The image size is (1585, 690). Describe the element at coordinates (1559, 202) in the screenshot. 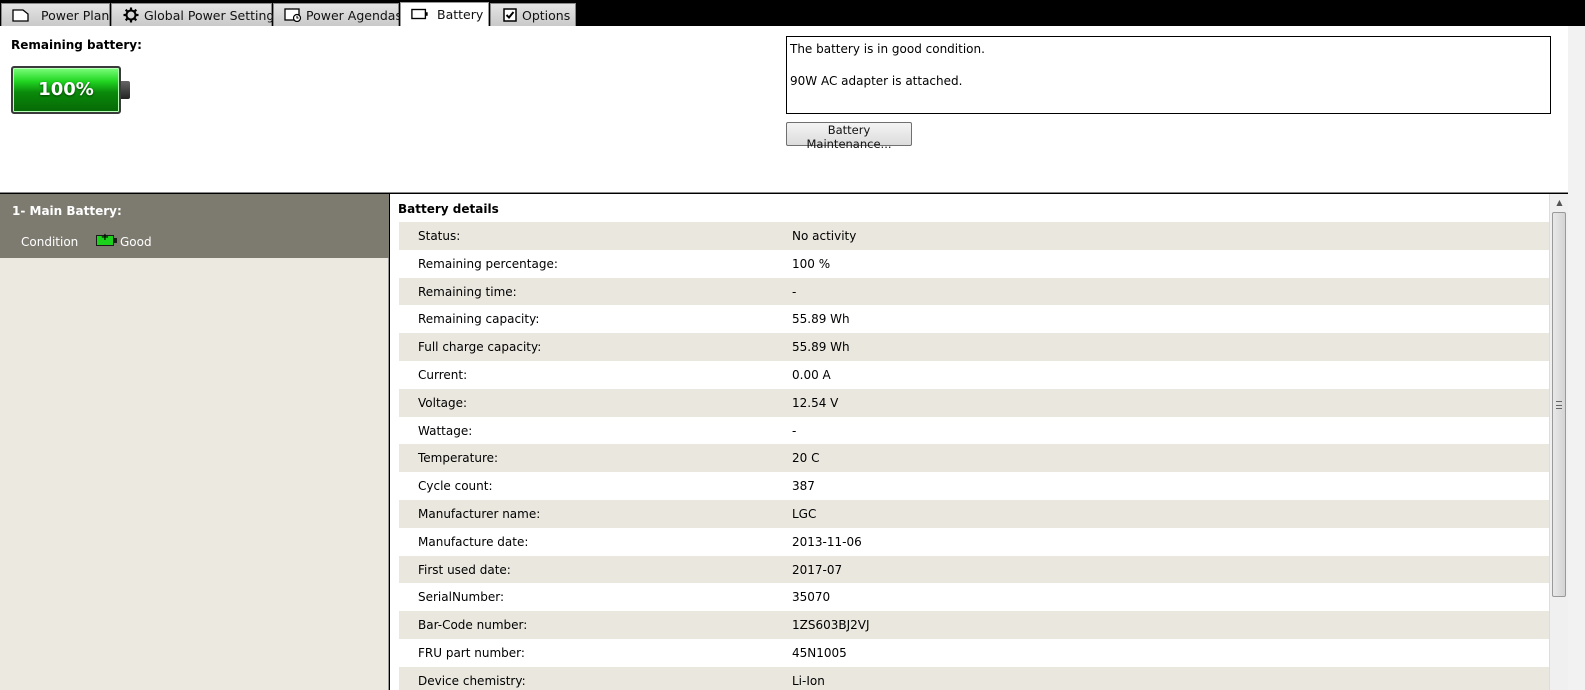

I see `scroll-up-arrow-icon: ▲` at that location.